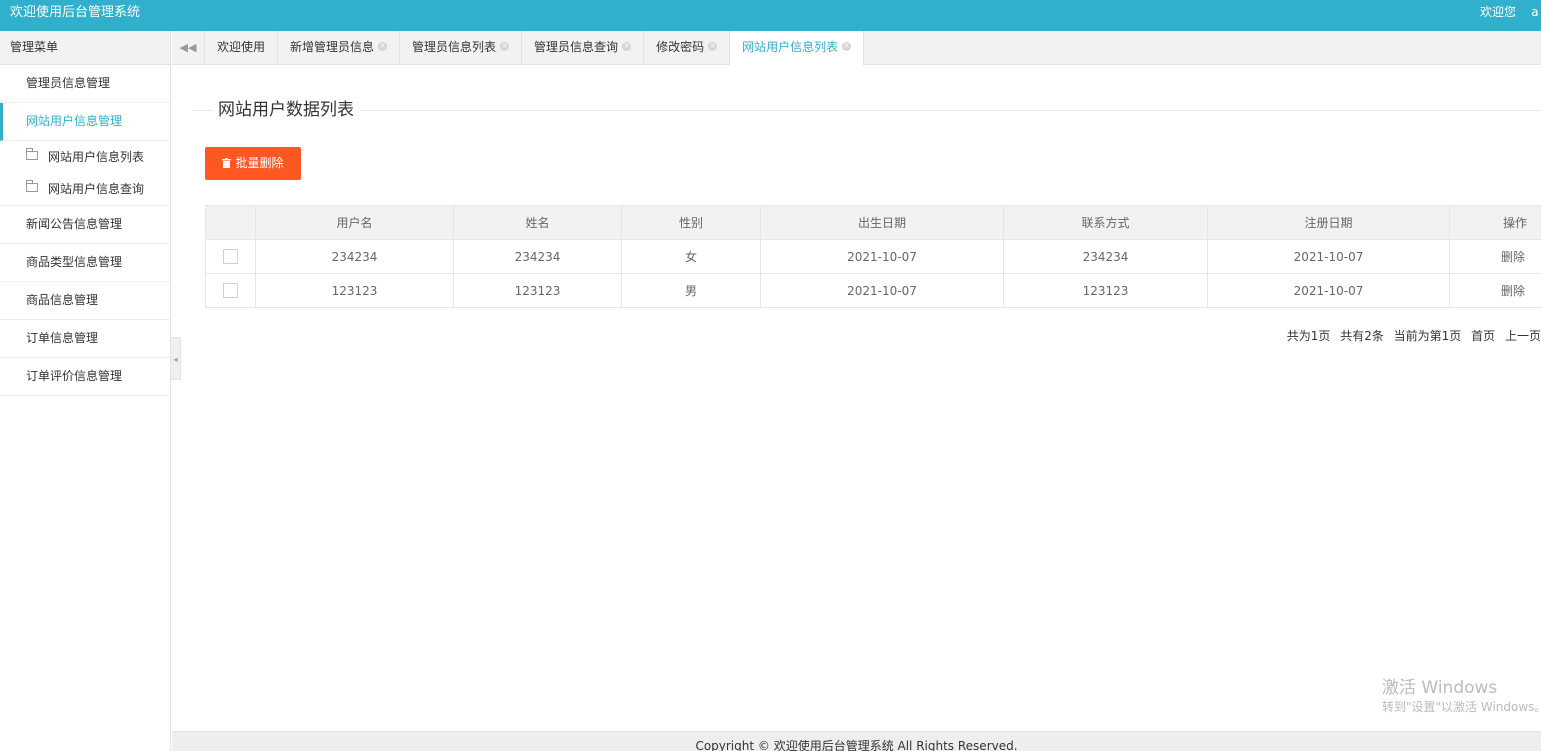 Image resolution: width=1541 pixels, height=751 pixels. I want to click on sidebar-title: 管理菜单, so click(85, 48).